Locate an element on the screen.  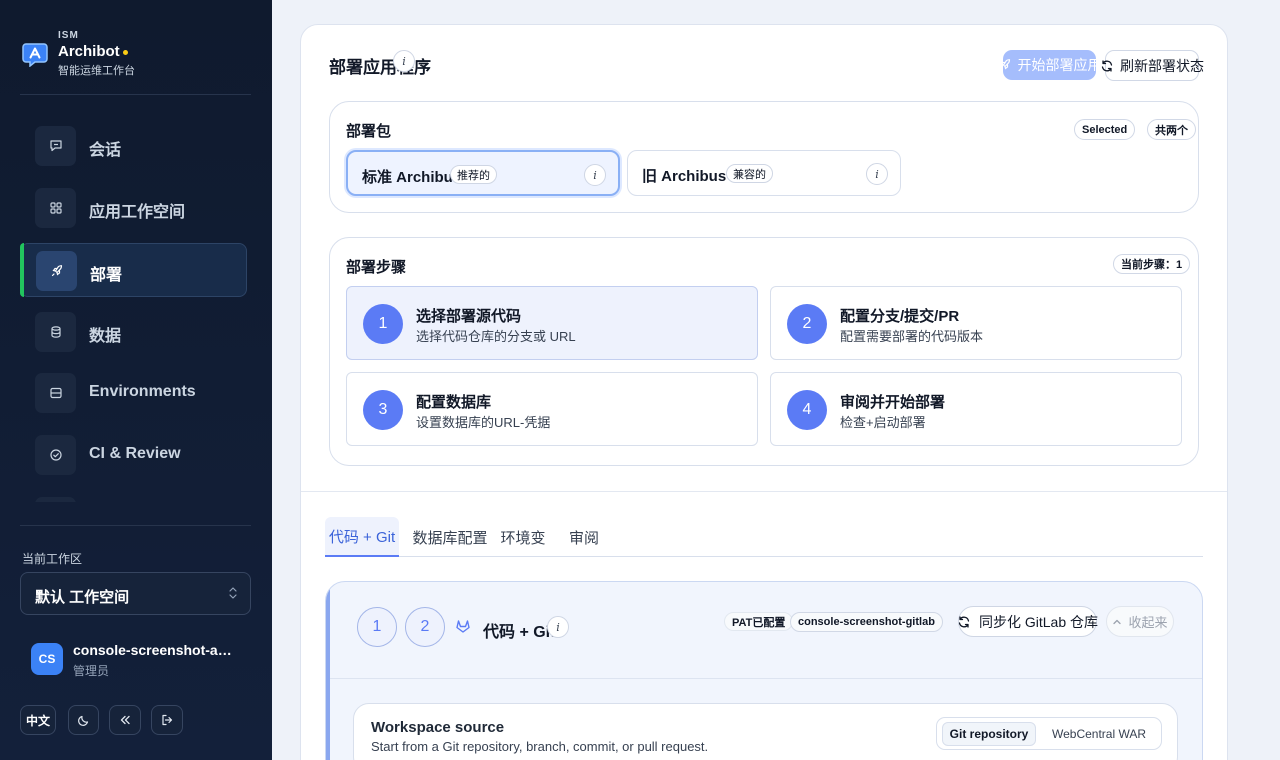
section-info-icon: i is located at coordinates (558, 627).